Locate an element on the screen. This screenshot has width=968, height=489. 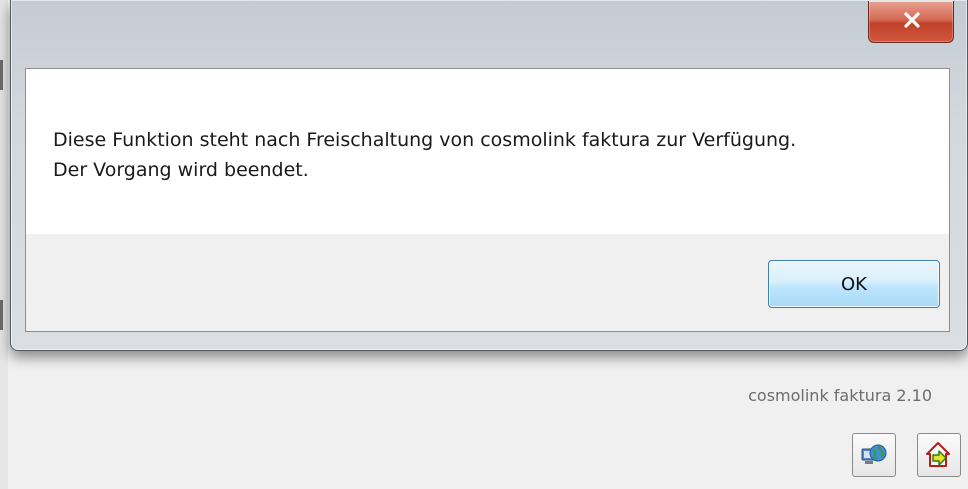
network-button is located at coordinates (874, 455).